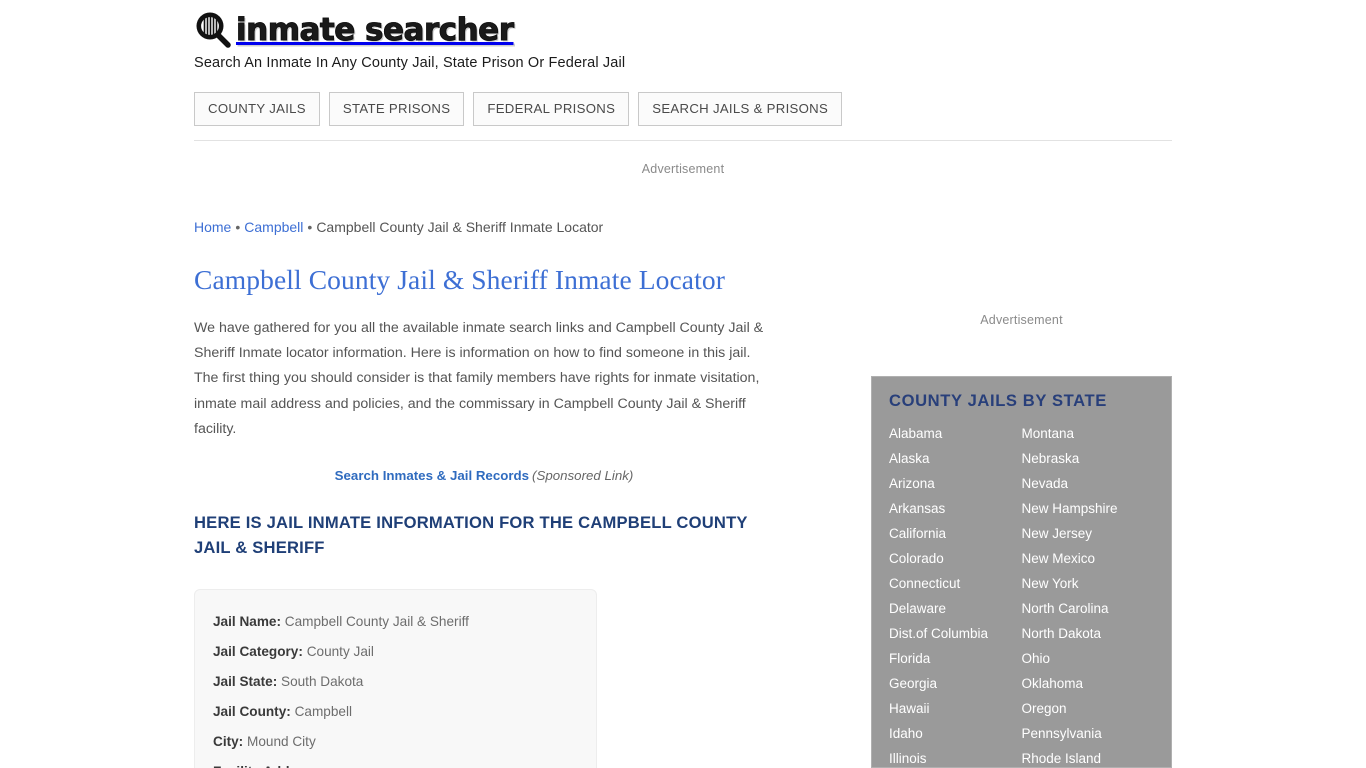 The width and height of the screenshot is (1366, 768). What do you see at coordinates (551, 109) in the screenshot?
I see `nav-item-federal-prisons: FEDERAL PRISONS` at bounding box center [551, 109].